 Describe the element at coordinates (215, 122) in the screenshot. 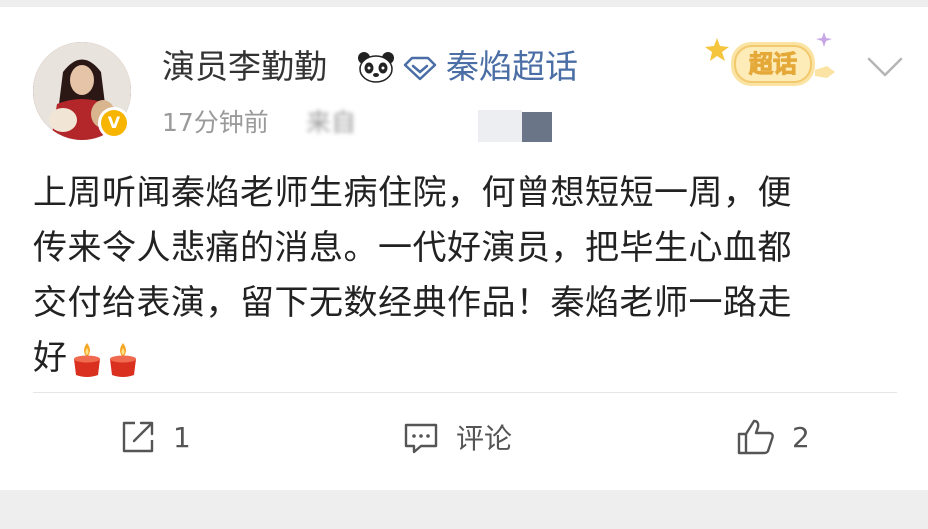

I see `post-timestamp: 17分钟前` at that location.